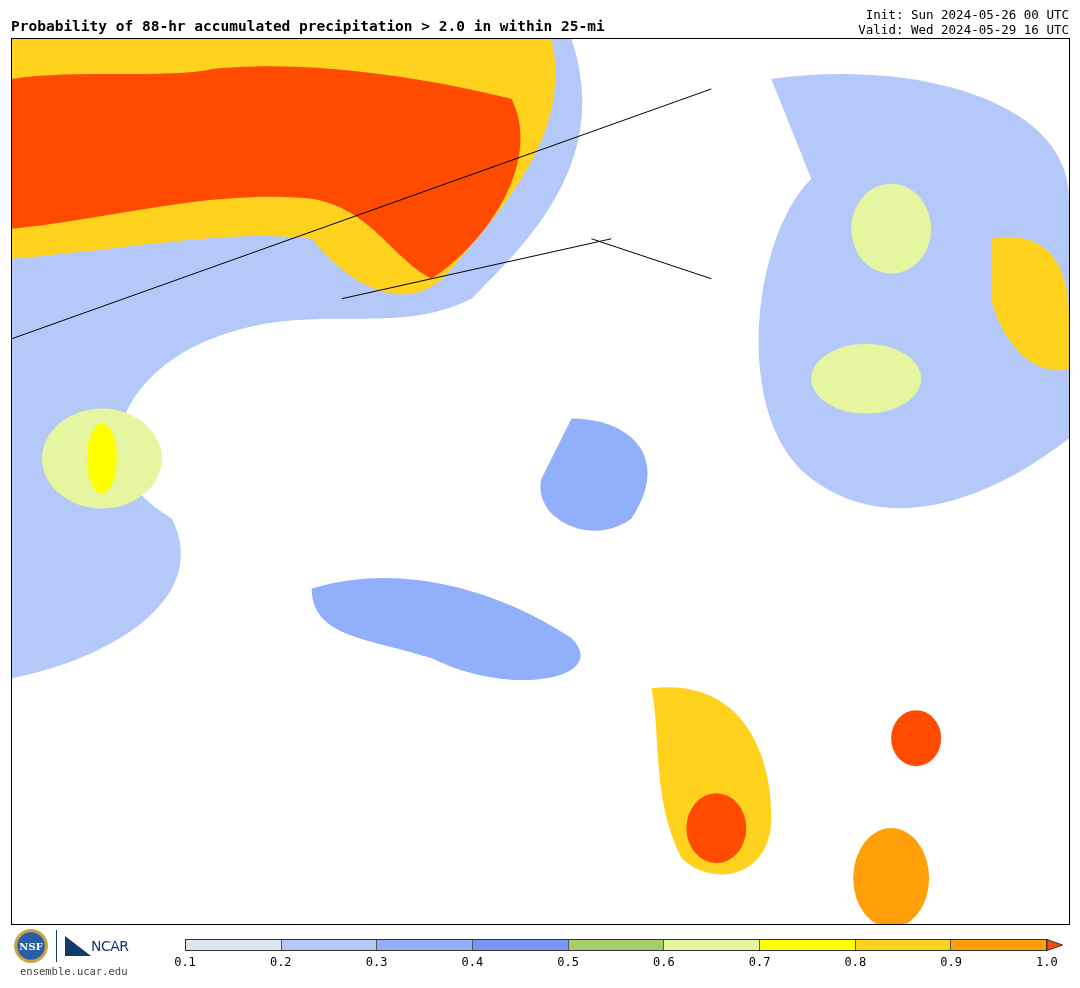 Image resolution: width=1080 pixels, height=988 pixels. I want to click on init-time: Init: Sun 2024-05-26 00 UTC, so click(967, 14).